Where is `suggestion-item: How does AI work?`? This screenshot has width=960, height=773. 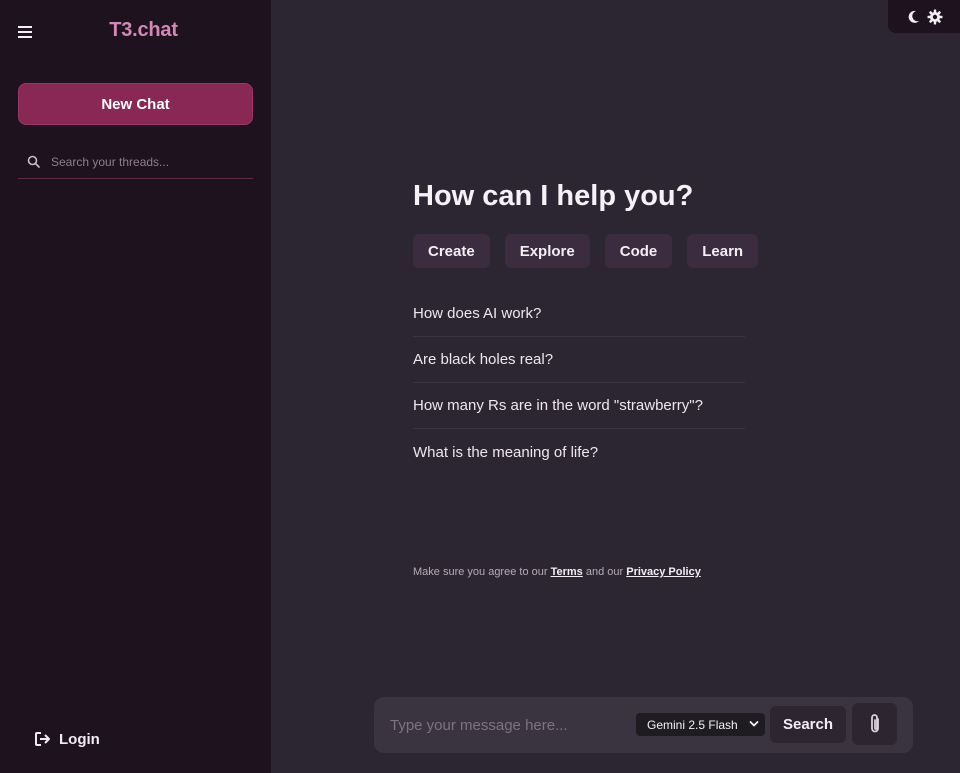
suggestion-item: How does AI work? is located at coordinates (579, 314).